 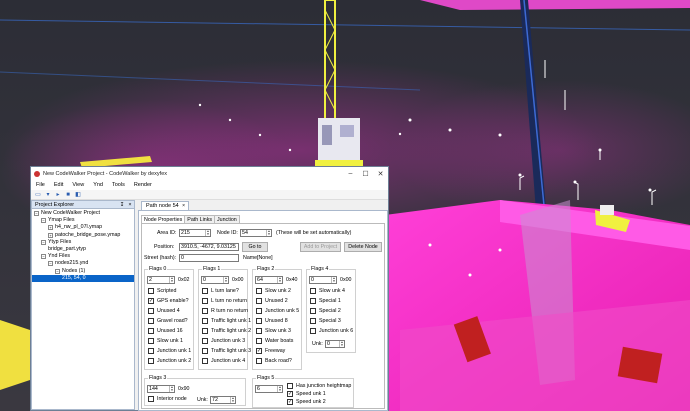 I want to click on node-id-stepper: 54 ▲ ▼, so click(x=256, y=233).